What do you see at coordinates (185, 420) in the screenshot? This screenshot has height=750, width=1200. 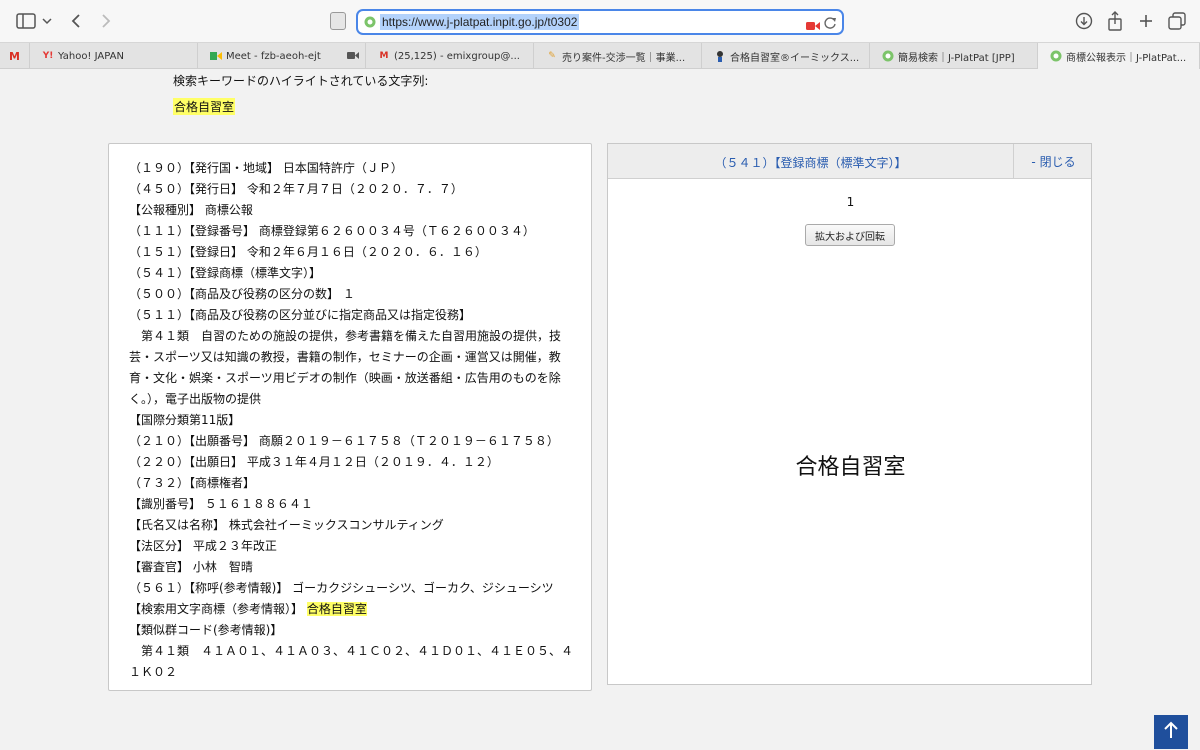 I see `gazette-line: 【国際分類第11版】` at bounding box center [185, 420].